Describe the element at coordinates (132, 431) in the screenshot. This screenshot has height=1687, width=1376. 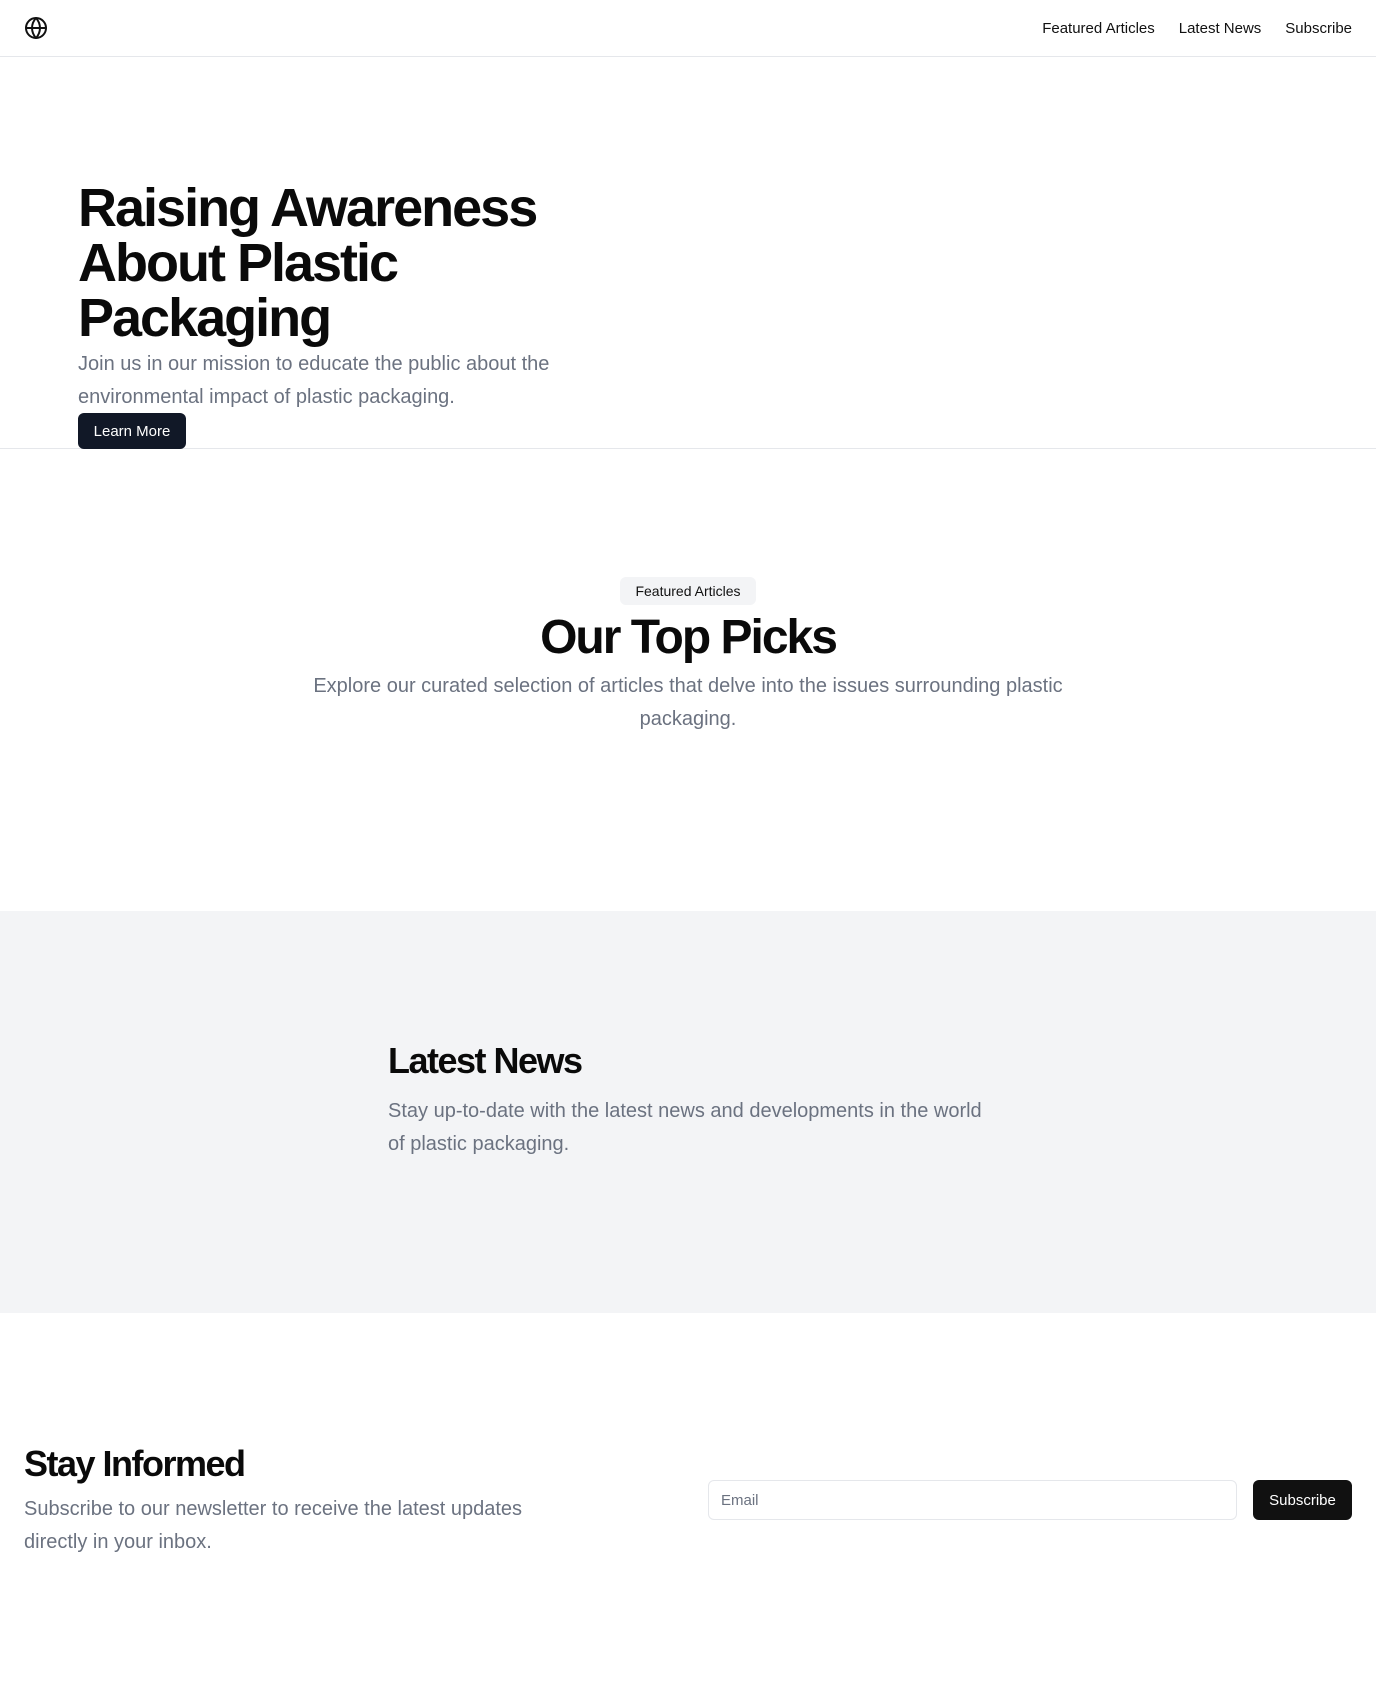
I see `learn-more-button: Learn More` at that location.